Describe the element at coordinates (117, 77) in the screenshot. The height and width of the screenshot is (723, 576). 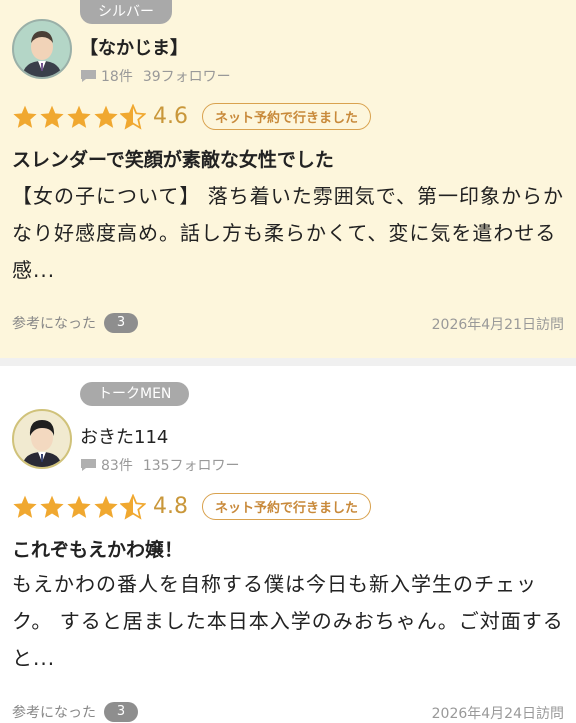
I see `review-count: 18件` at that location.